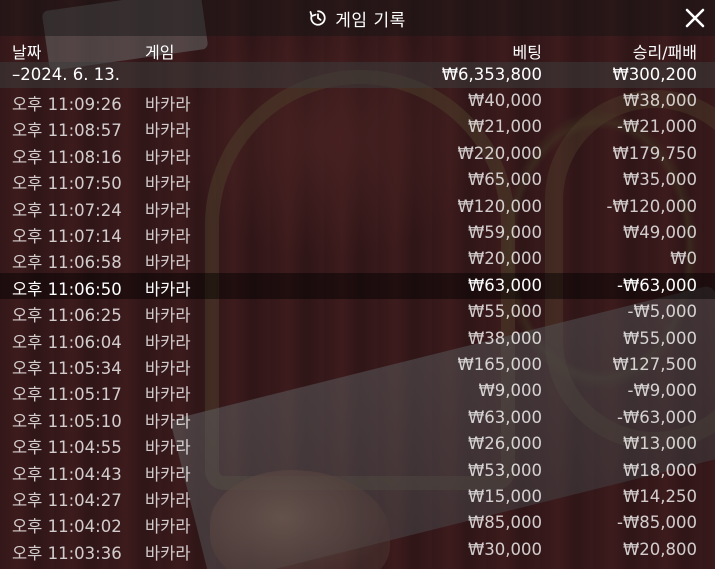  What do you see at coordinates (499, 153) in the screenshot?
I see `row-bet: ₩220,000` at bounding box center [499, 153].